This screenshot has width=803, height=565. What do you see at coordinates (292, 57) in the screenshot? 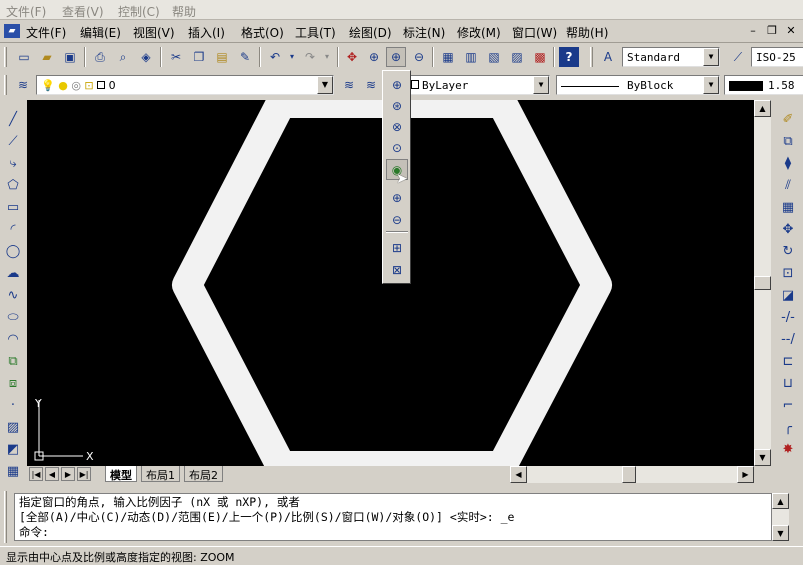
I see `undo-dropdown-icon: ▾` at bounding box center [292, 57].